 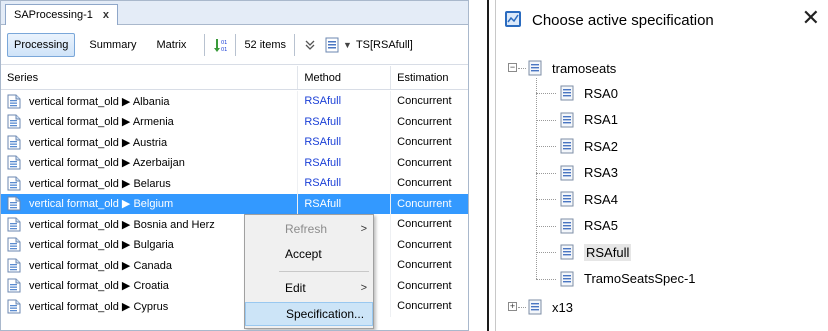 I want to click on series-cell: vertical format_old ▶ Armenia, so click(x=149, y=121).